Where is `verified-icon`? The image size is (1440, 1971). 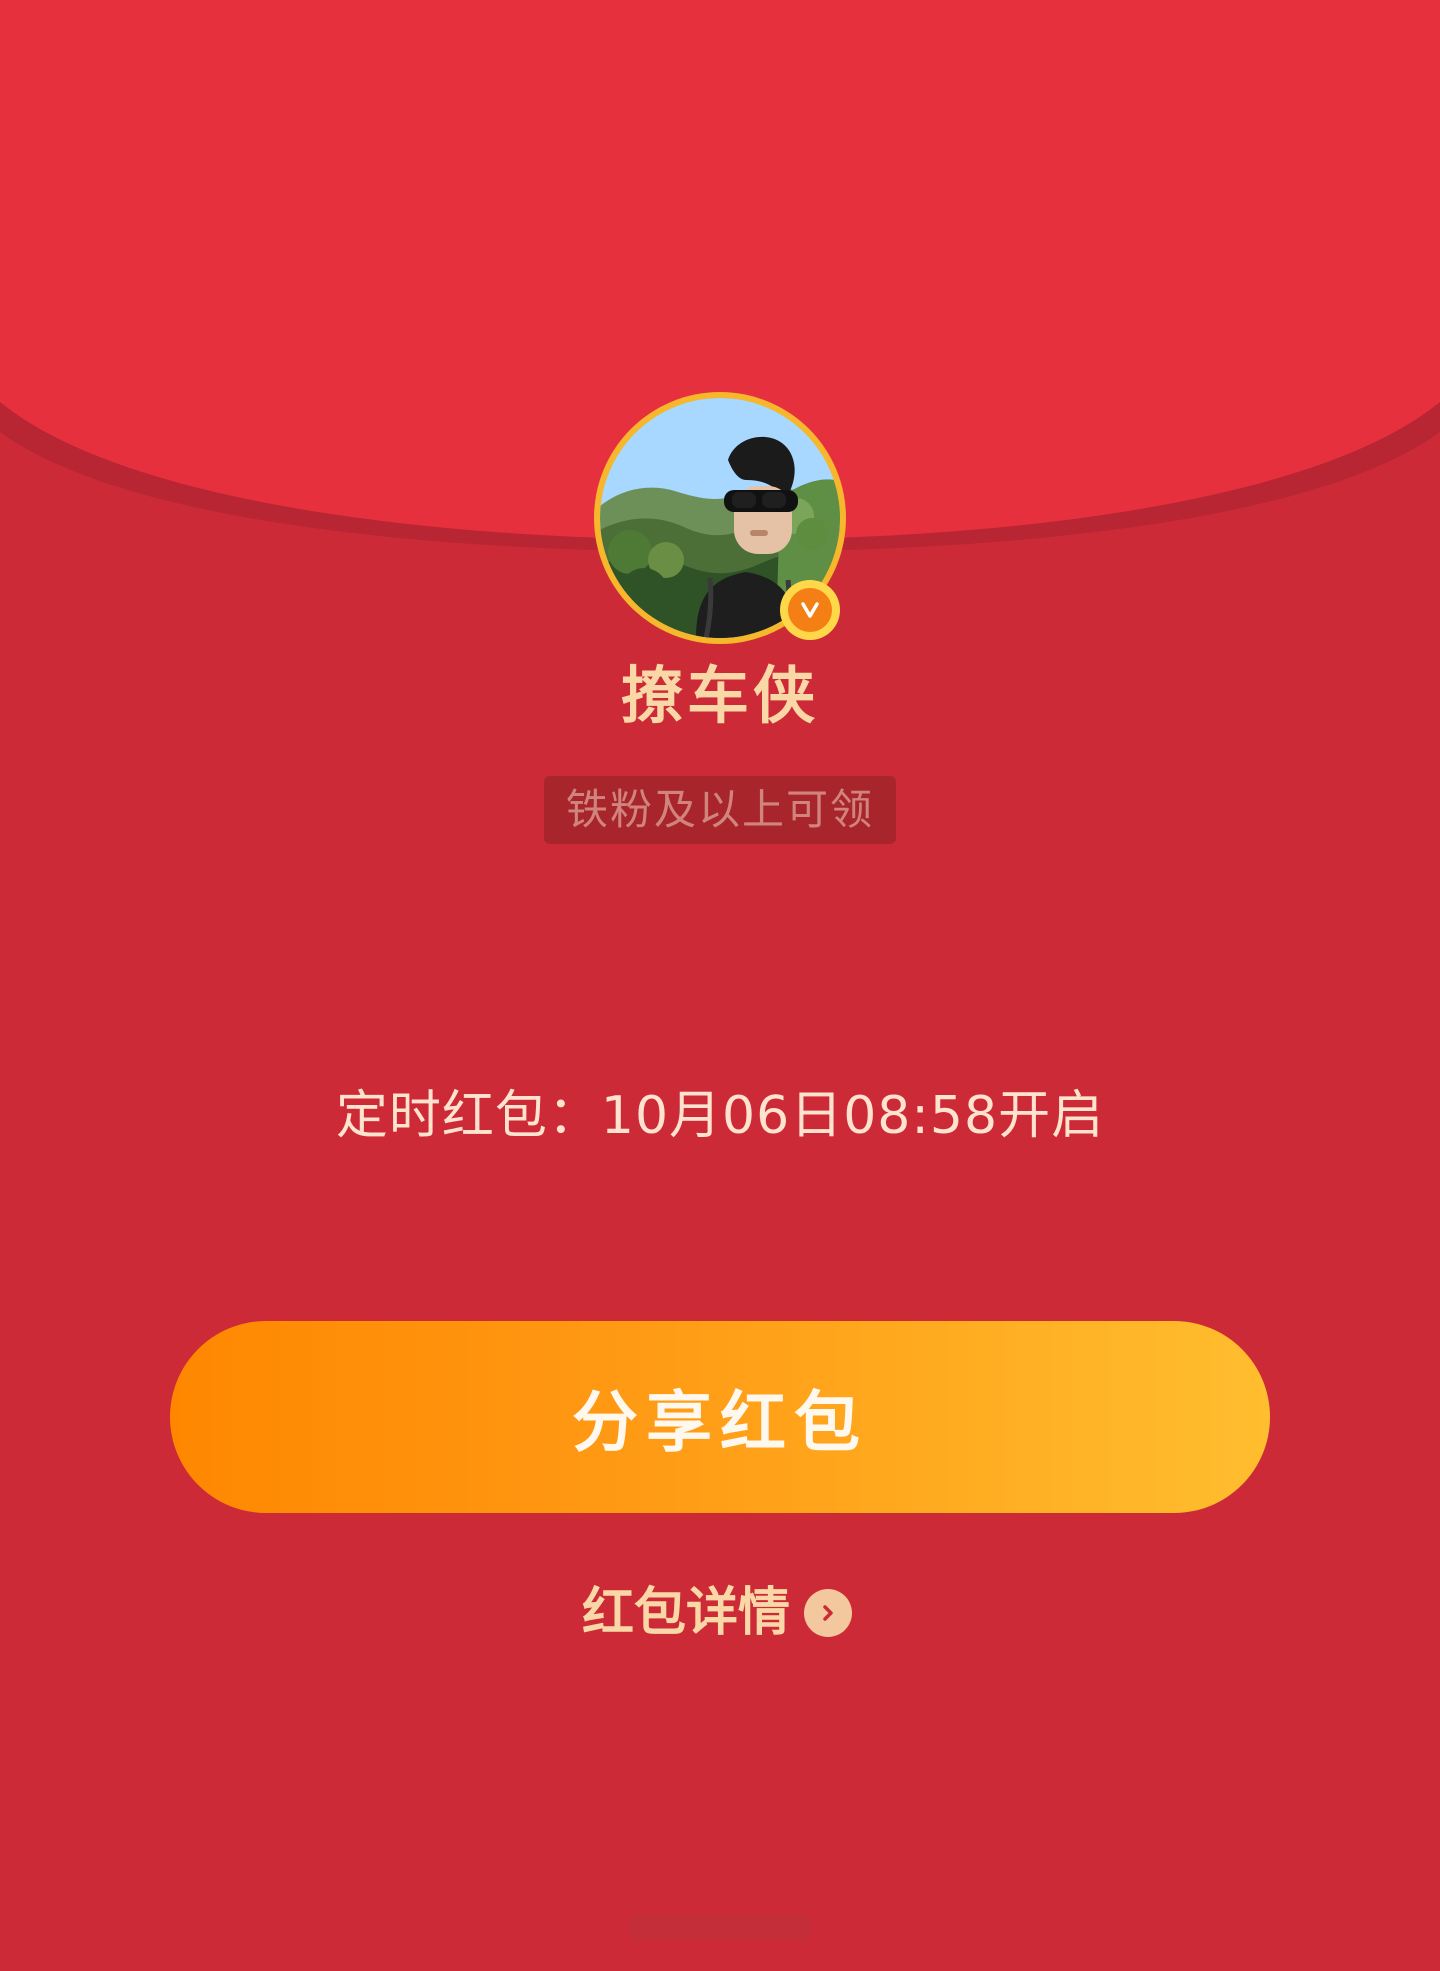
verified-icon is located at coordinates (810, 610).